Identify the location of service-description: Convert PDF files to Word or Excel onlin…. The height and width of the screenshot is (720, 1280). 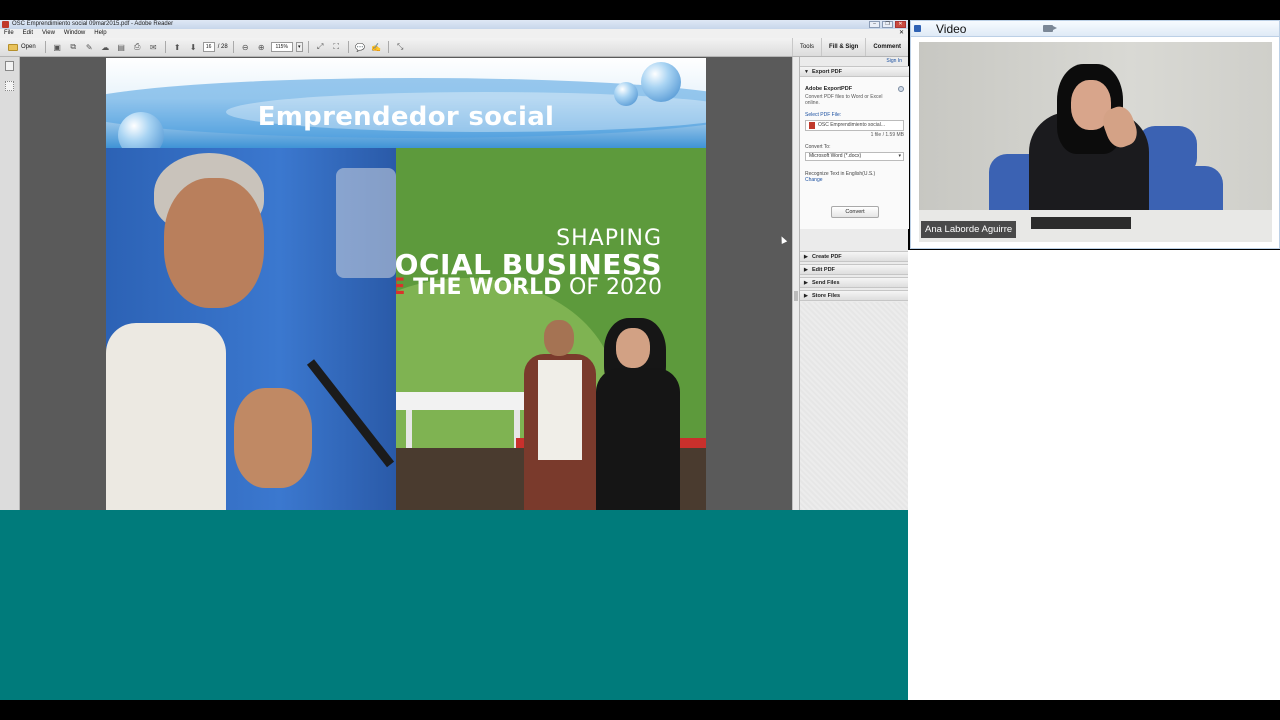
(844, 100).